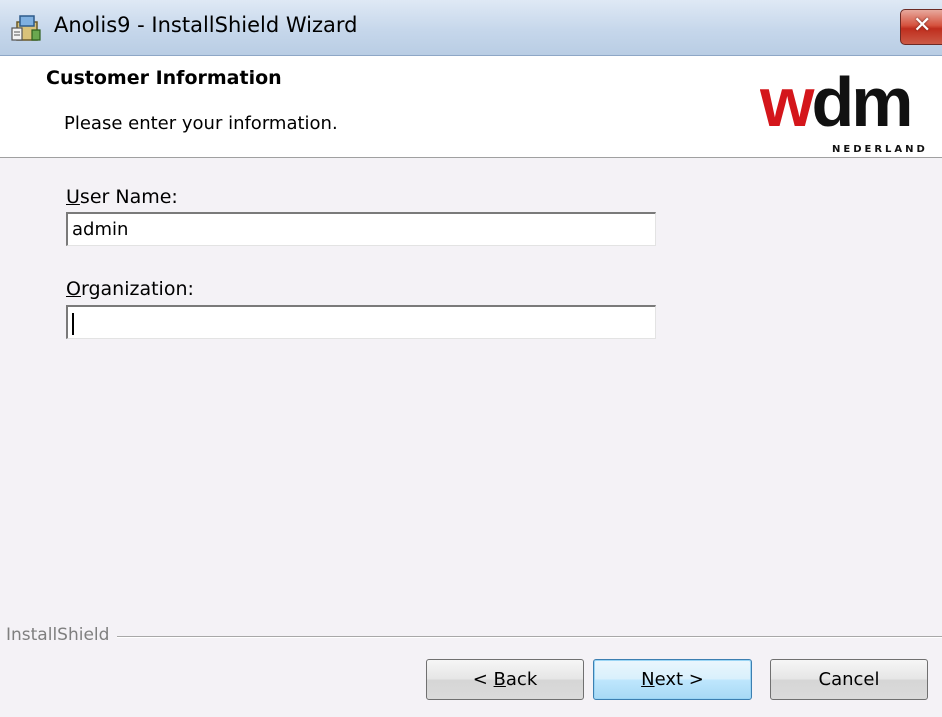 This screenshot has width=942, height=717. Describe the element at coordinates (835, 104) in the screenshot. I see `logo-text: wdm` at that location.